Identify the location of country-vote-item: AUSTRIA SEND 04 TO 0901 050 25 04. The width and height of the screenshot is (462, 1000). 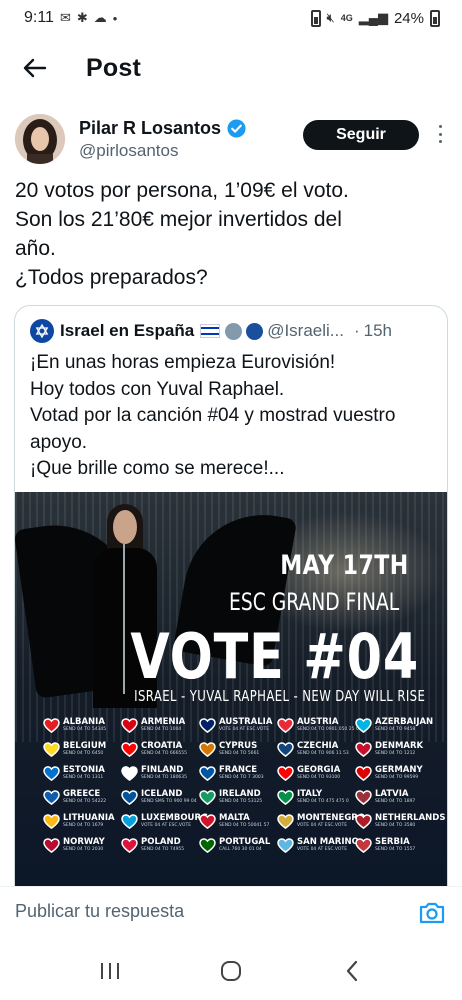
(319, 729).